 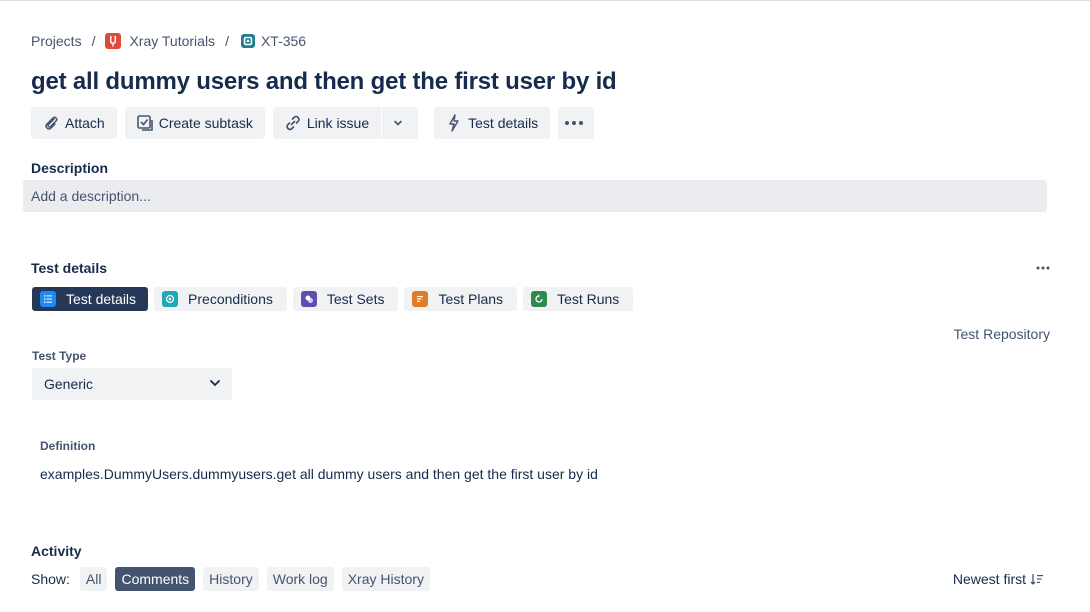 I want to click on attach-label: Attach, so click(x=85, y=123).